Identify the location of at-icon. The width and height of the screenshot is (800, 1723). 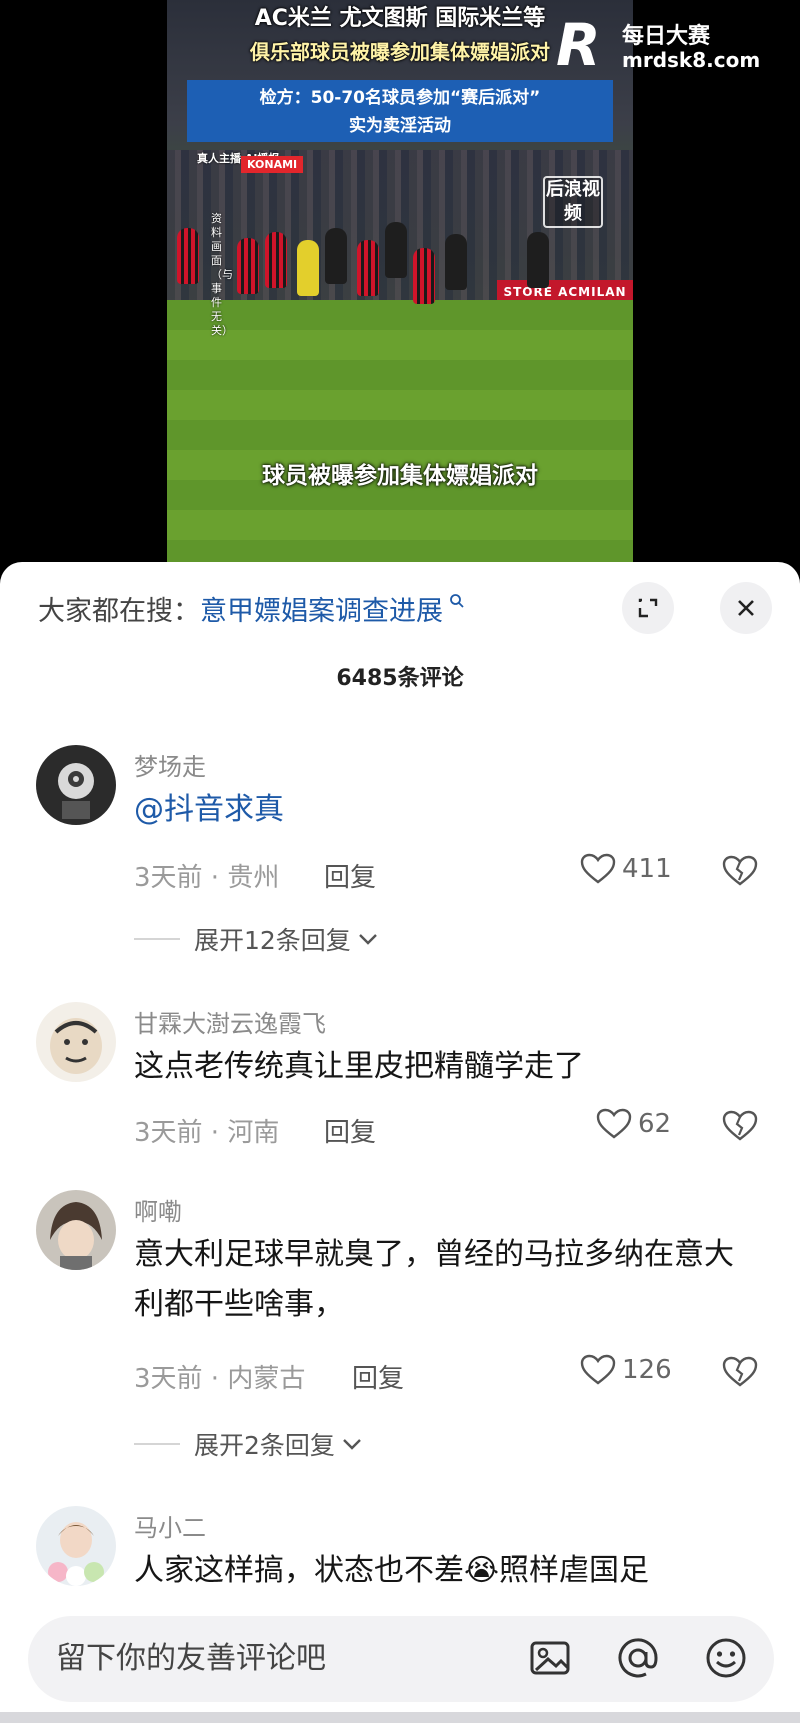
(638, 1658).